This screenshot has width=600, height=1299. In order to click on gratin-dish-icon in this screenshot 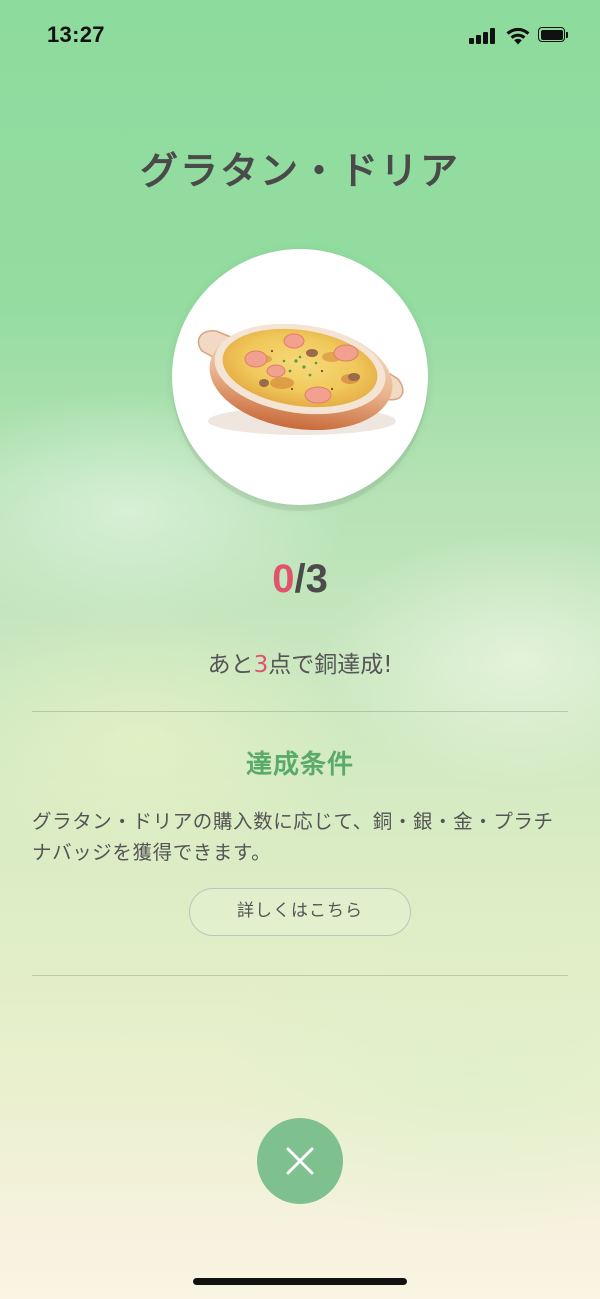, I will do `click(300, 379)`.